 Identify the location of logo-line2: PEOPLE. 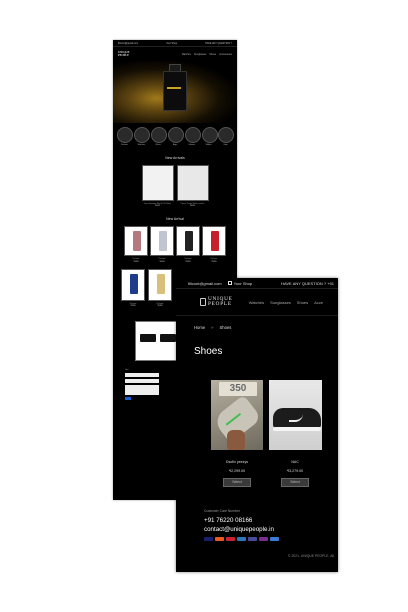
(220, 304).